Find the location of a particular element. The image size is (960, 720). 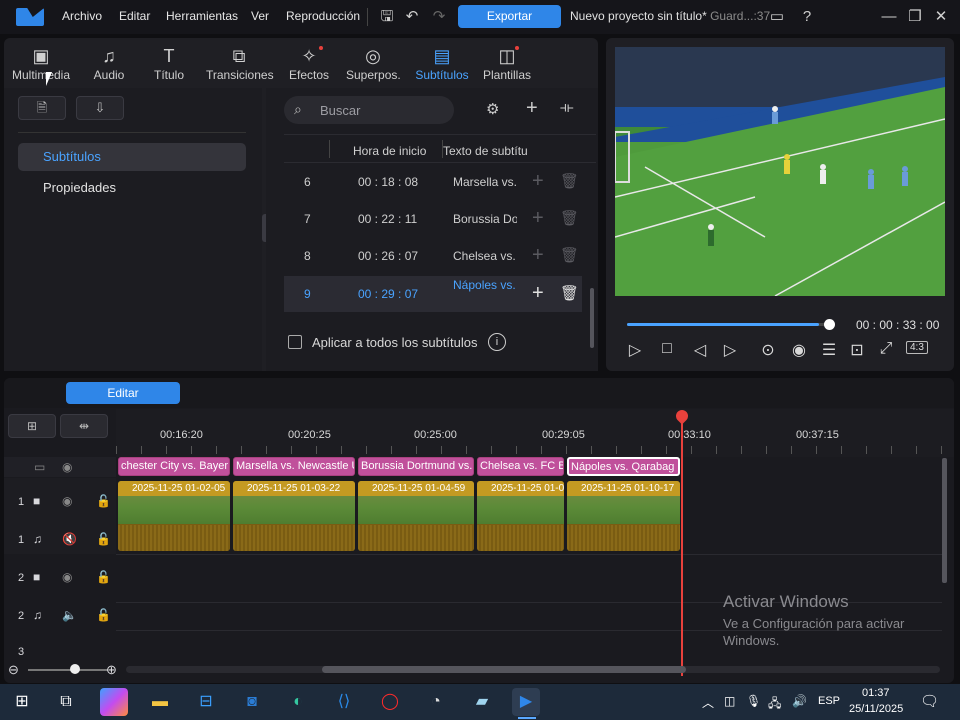

zoom-slider-handle is located at coordinates (75, 669).